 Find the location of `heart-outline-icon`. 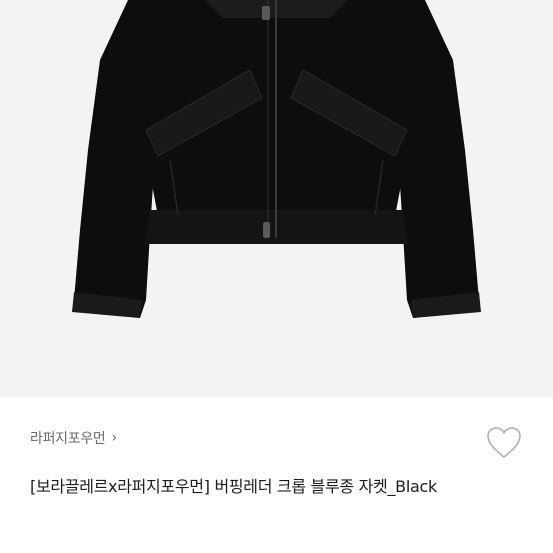

heart-outline-icon is located at coordinates (504, 443).